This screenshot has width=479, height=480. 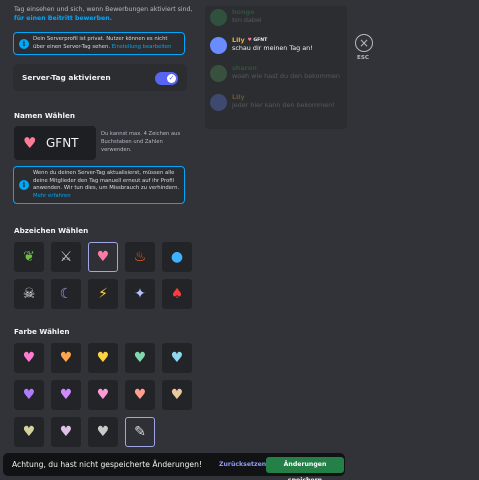 What do you see at coordinates (171, 78) in the screenshot?
I see `checkmark-icon: ✓` at bounding box center [171, 78].